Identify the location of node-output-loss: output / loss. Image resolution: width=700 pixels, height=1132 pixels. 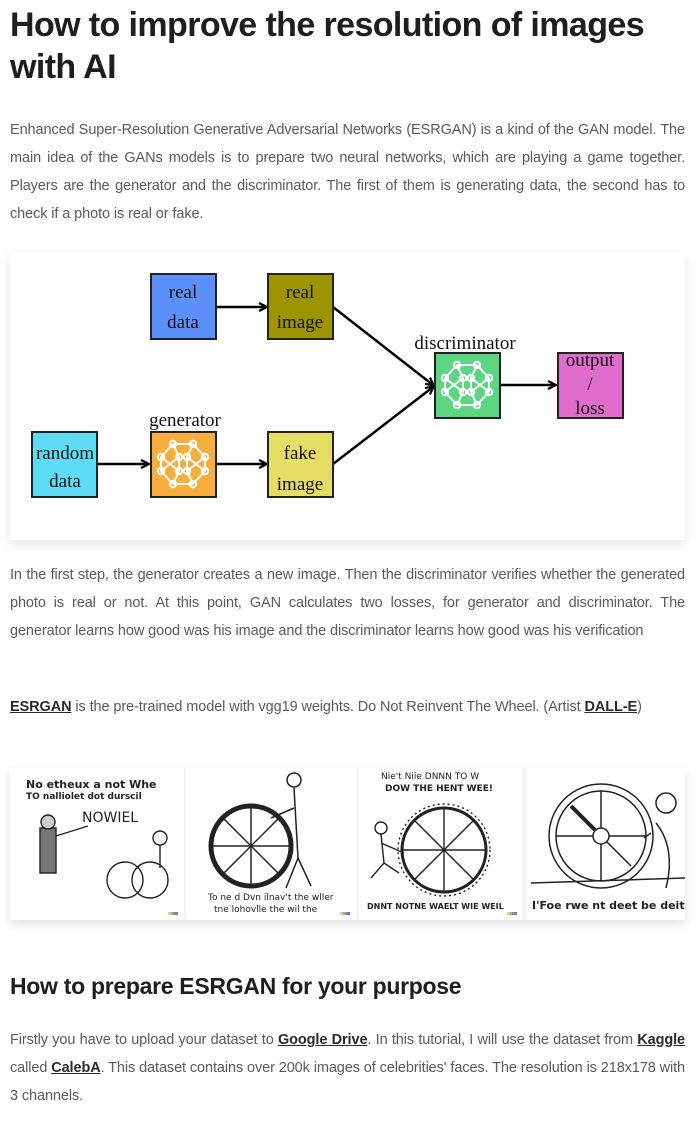
(590, 384).